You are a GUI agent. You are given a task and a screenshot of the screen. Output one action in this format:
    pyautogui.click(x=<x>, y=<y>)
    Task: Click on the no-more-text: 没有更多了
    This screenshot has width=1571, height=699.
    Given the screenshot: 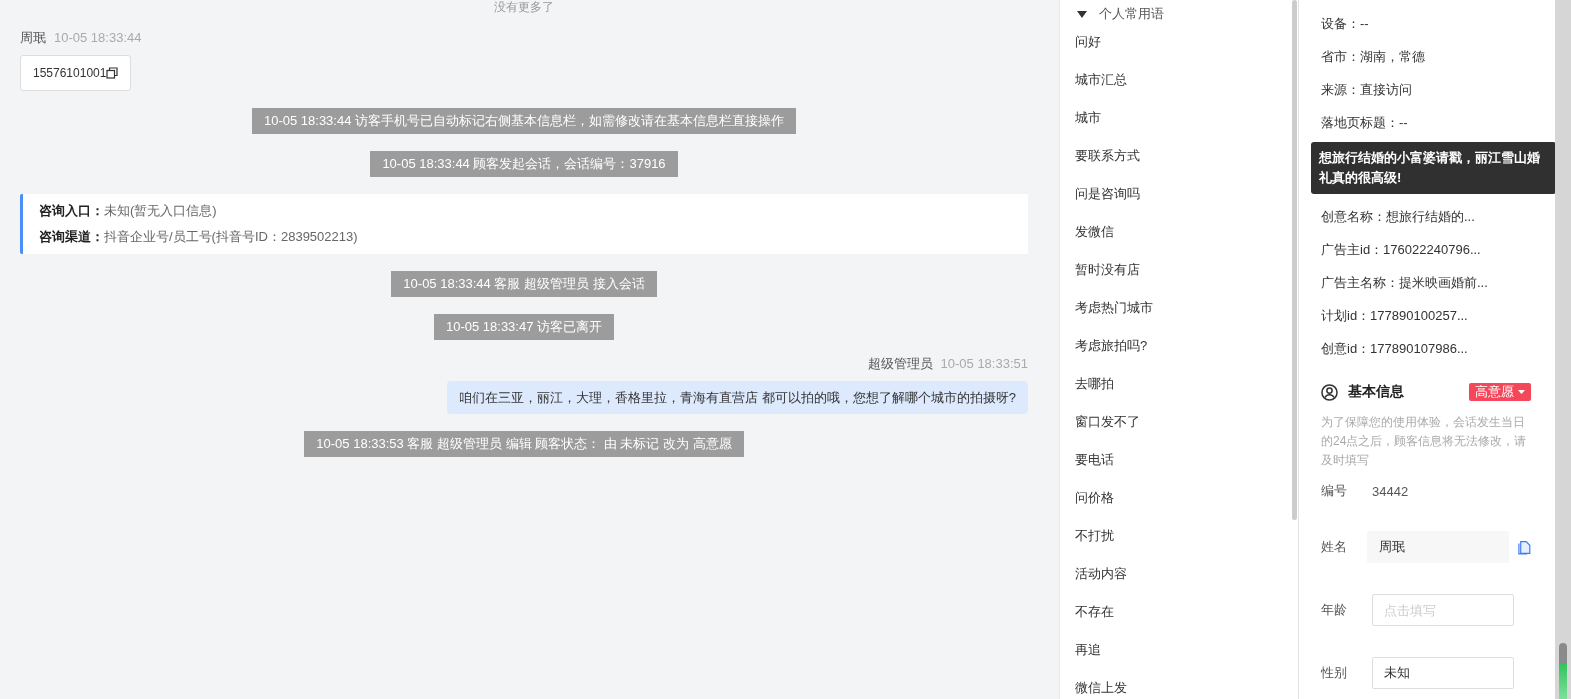 What is the action you would take?
    pyautogui.click(x=524, y=7)
    